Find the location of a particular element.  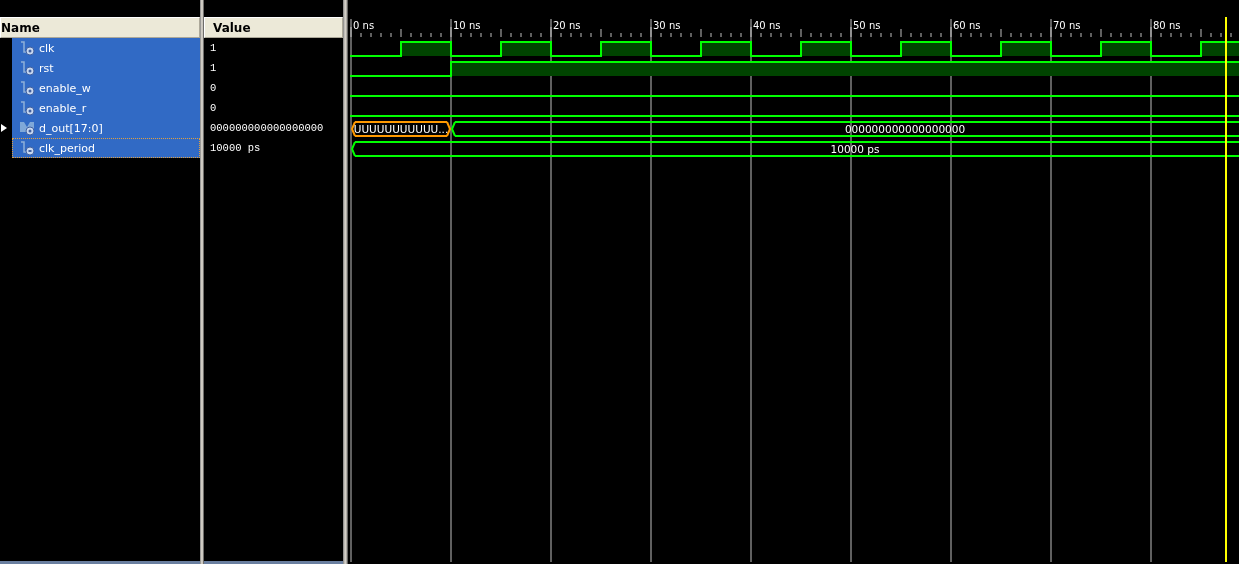

signal-name: enable_w is located at coordinates (65, 88).